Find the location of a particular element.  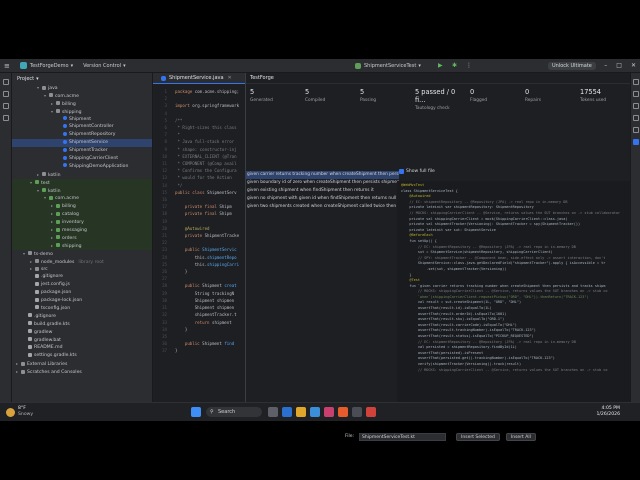

tree-item: gradlew is located at coordinates (82, 333).